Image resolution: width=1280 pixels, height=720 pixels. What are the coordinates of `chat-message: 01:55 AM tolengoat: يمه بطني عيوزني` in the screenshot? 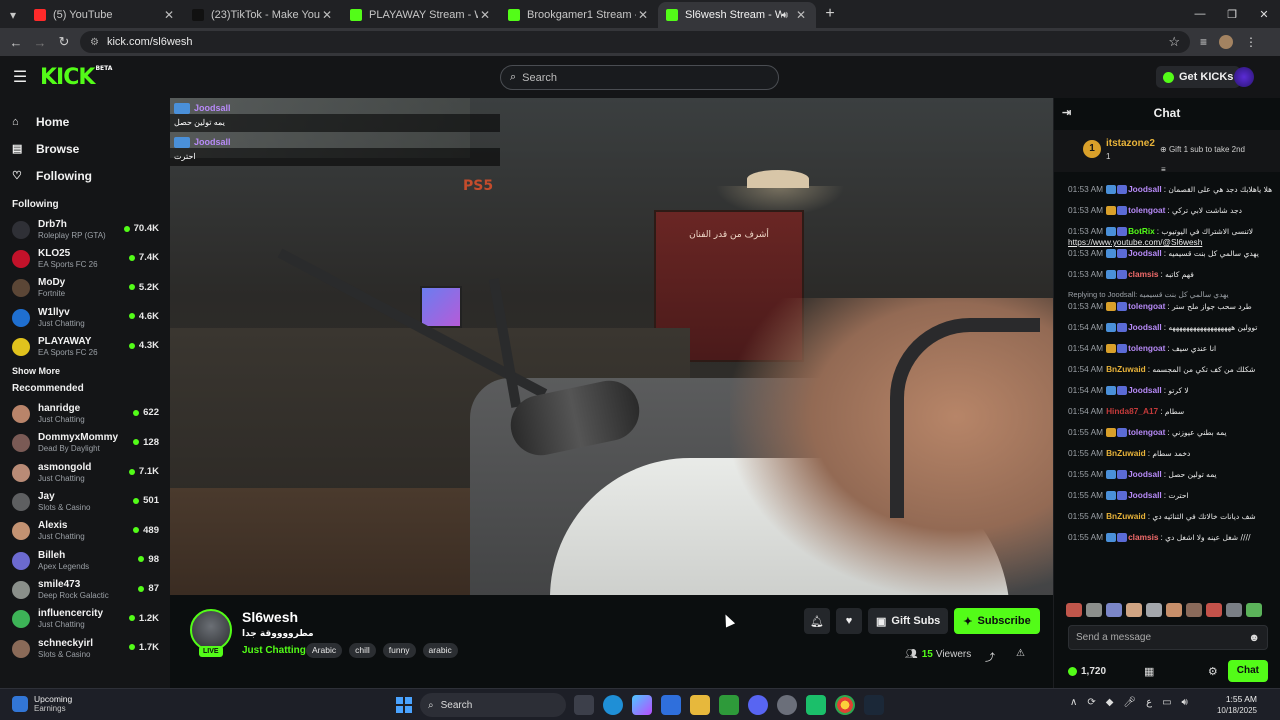 It's located at (1167, 437).